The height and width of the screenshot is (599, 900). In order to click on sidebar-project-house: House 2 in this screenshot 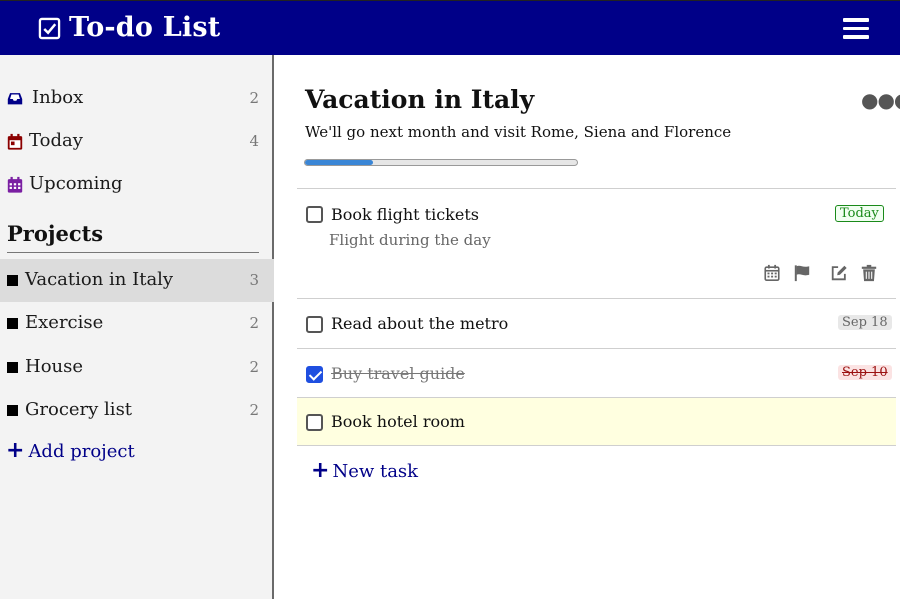, I will do `click(137, 367)`.